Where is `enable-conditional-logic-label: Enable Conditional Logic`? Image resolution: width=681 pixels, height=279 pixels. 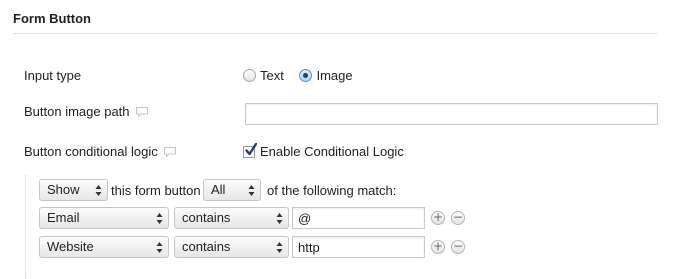
enable-conditional-logic-label: Enable Conditional Logic is located at coordinates (332, 151).